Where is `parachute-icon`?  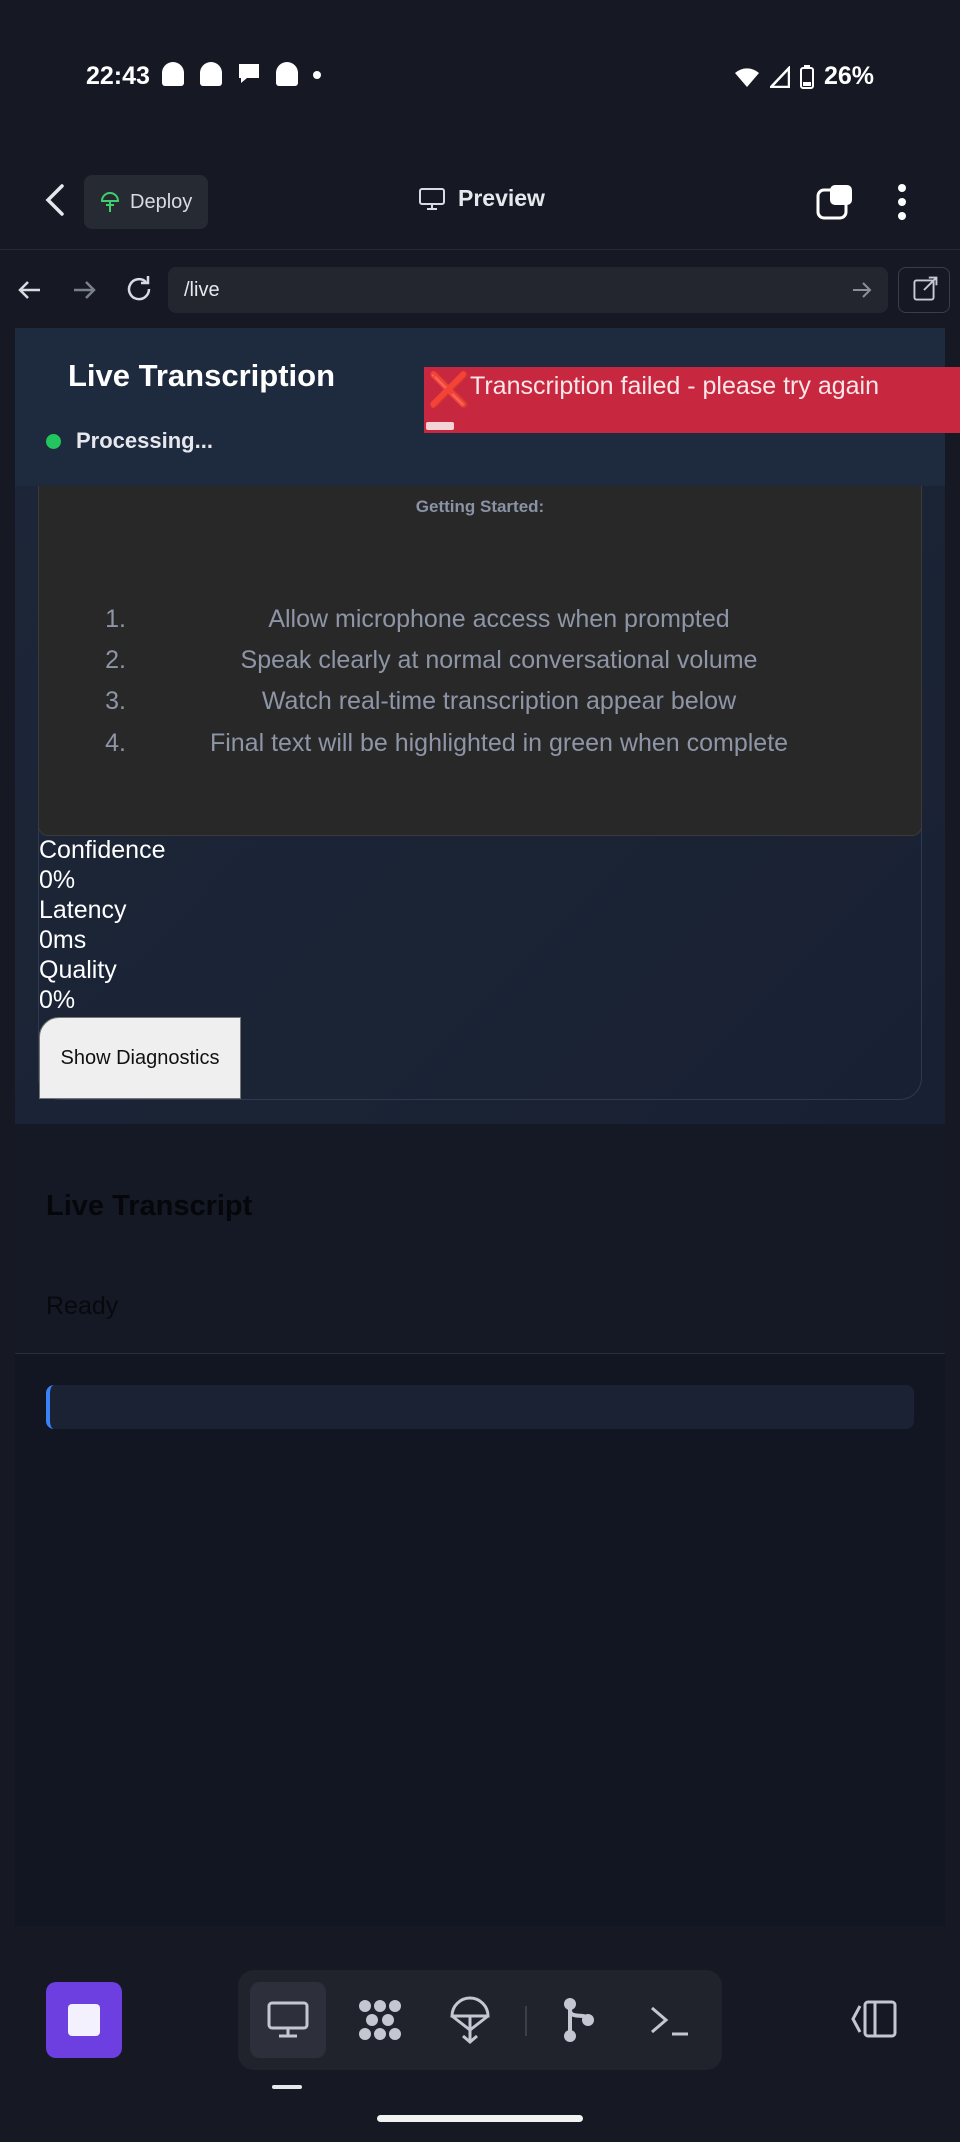
parachute-icon is located at coordinates (470, 2020).